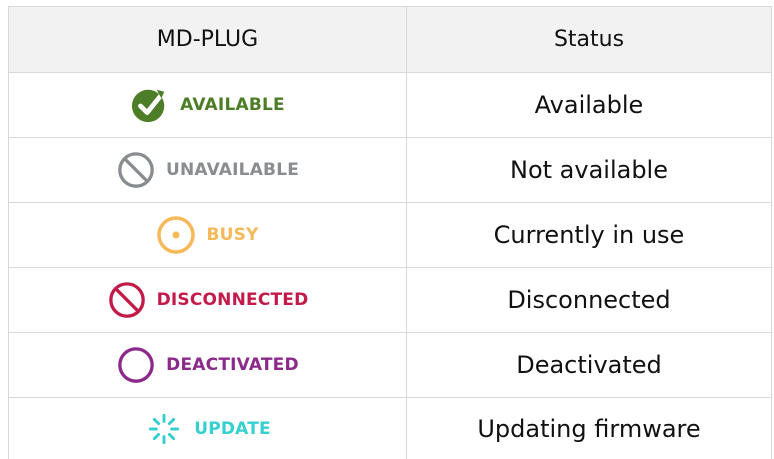  I want to click on badge-cell: AVAILABLE, so click(208, 105).